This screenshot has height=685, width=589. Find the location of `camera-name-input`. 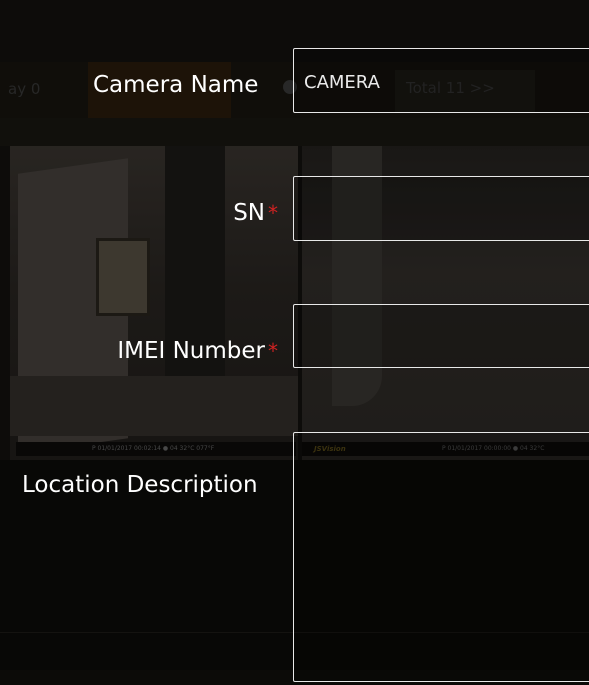

camera-name-input is located at coordinates (441, 80).